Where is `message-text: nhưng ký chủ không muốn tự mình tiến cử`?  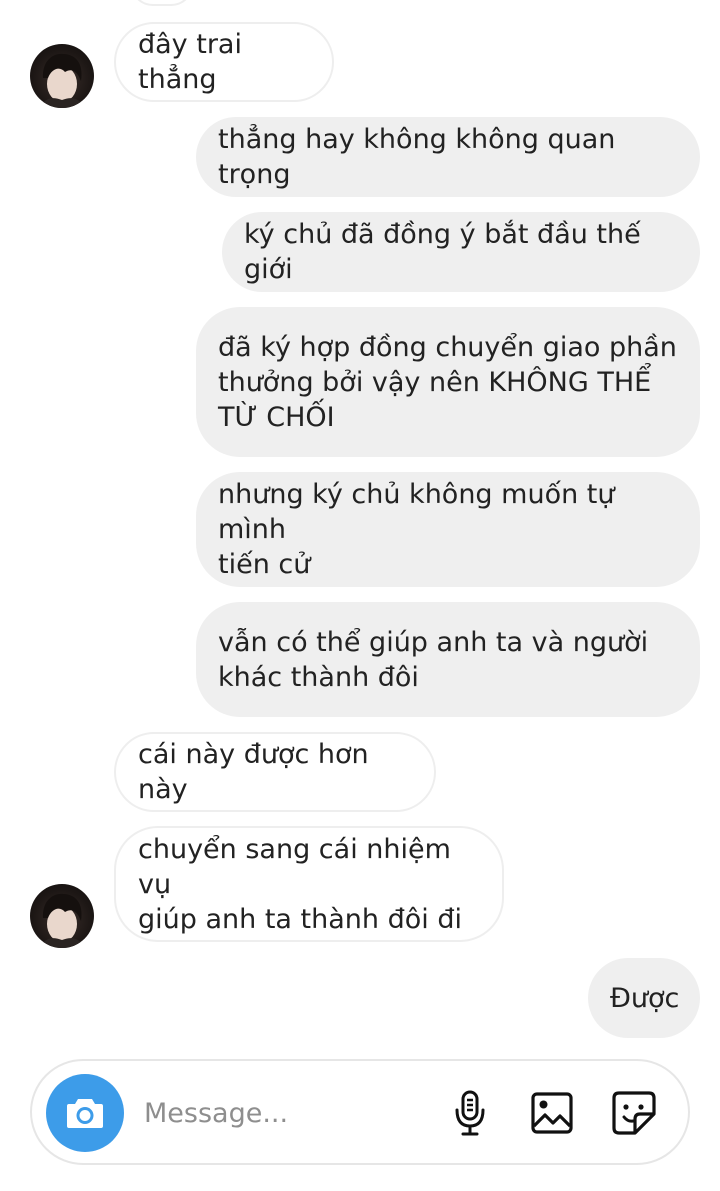 message-text: nhưng ký chủ không muốn tự mình tiến cử is located at coordinates (416, 529).